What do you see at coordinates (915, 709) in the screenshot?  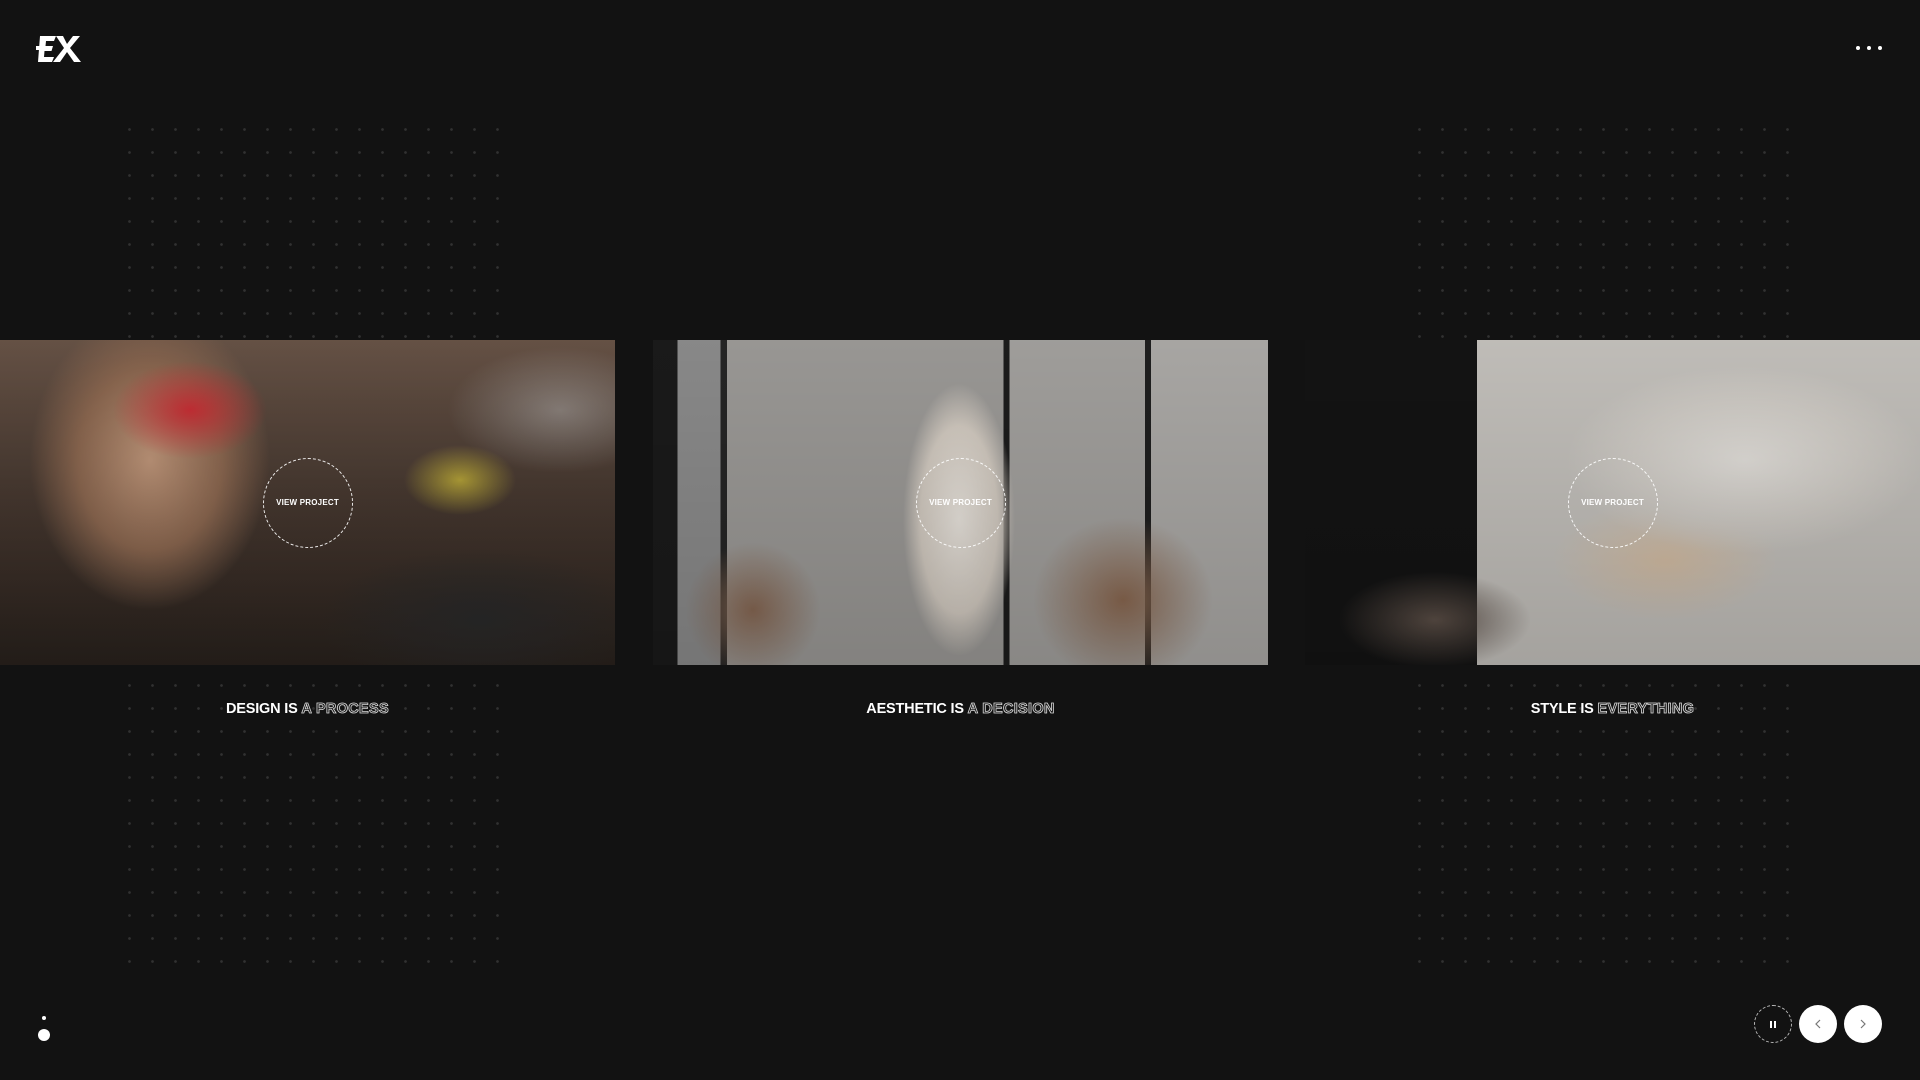 I see `caption-solid: AESTHETIC IS` at bounding box center [915, 709].